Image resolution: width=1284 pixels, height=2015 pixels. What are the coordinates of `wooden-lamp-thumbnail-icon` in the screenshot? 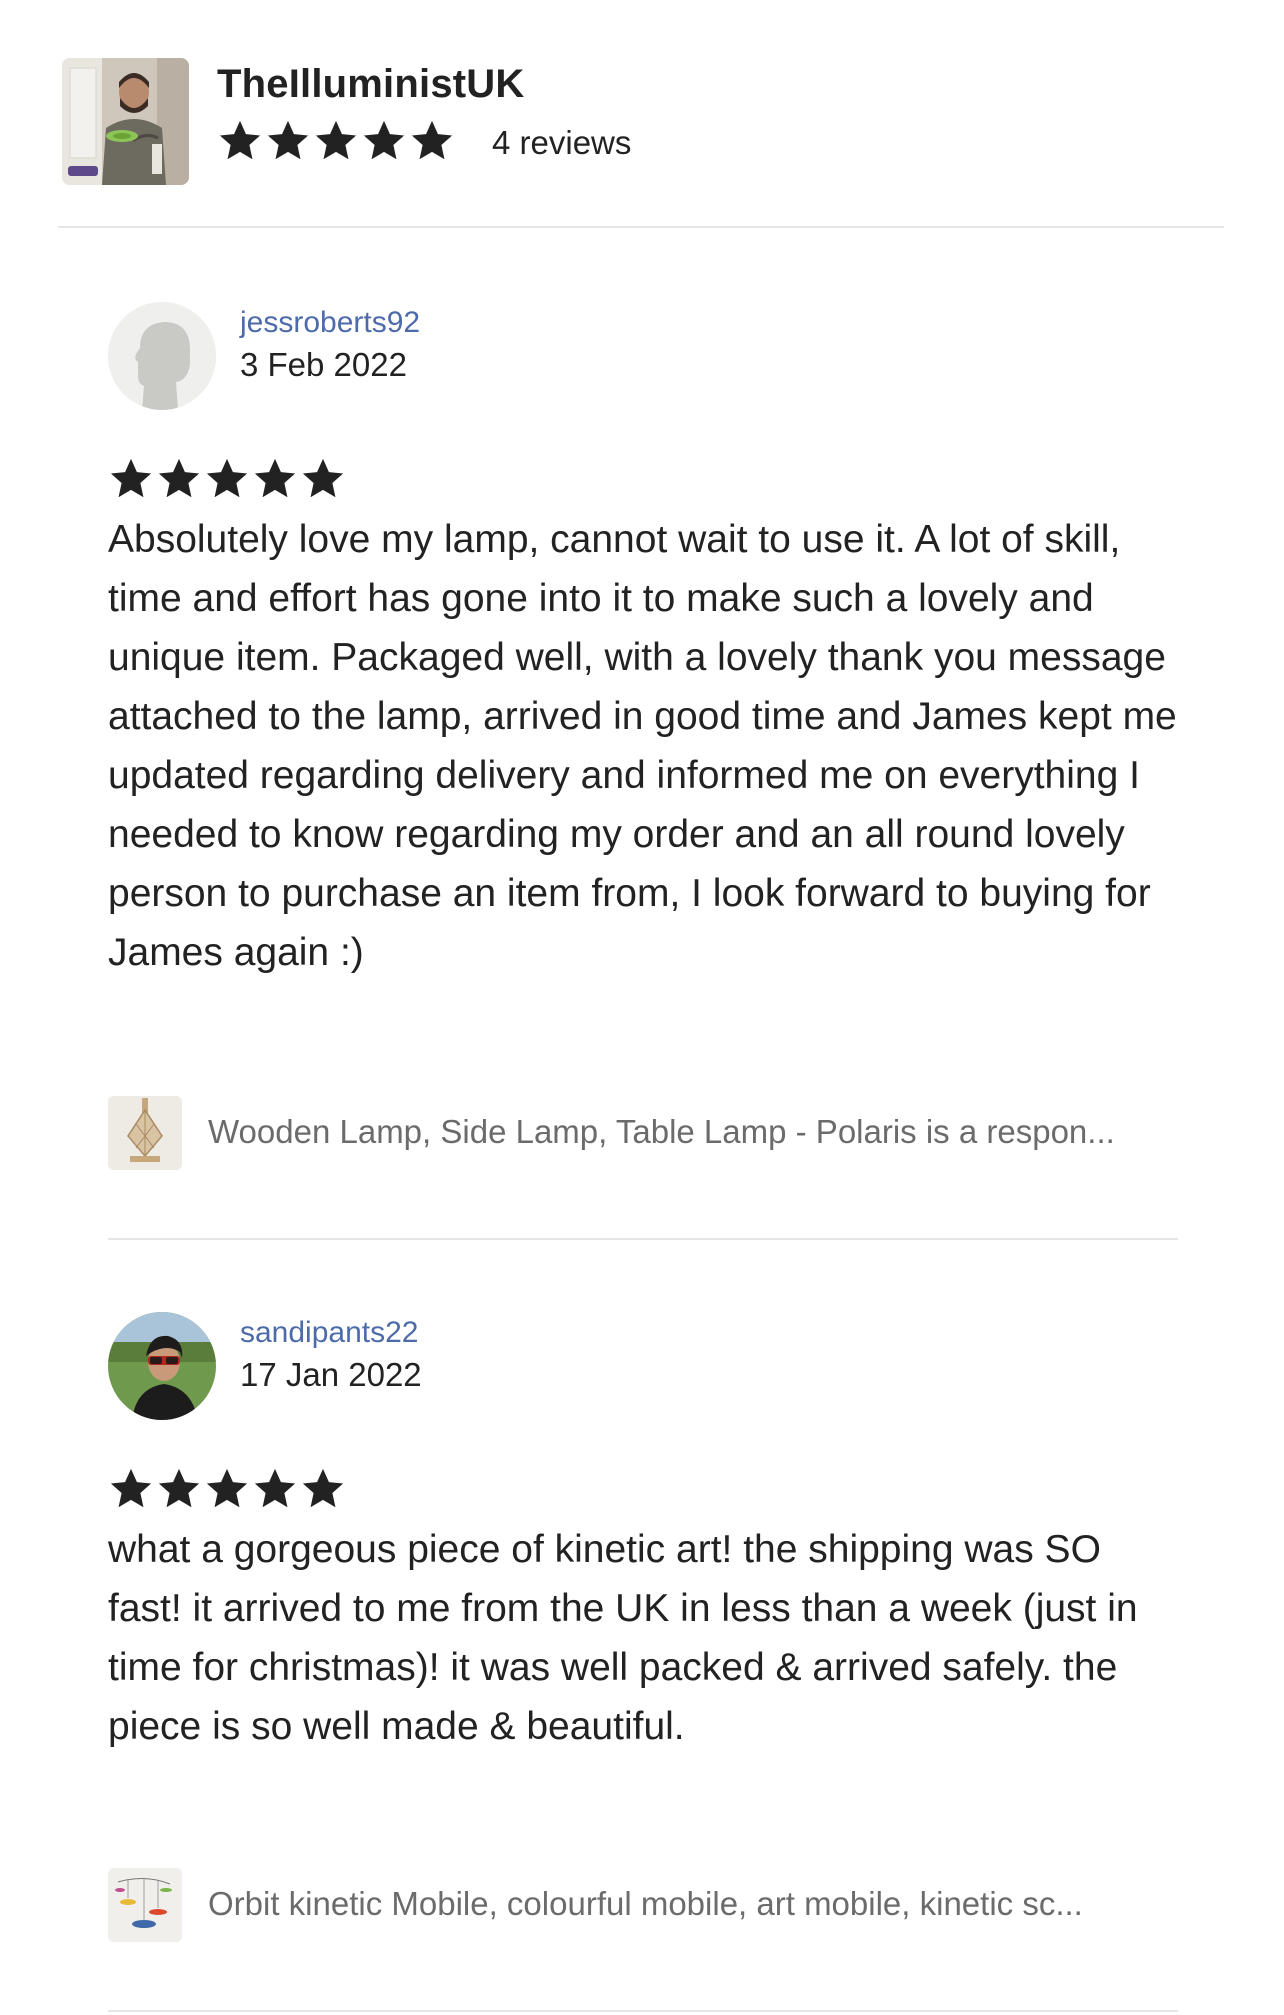 It's located at (145, 1133).